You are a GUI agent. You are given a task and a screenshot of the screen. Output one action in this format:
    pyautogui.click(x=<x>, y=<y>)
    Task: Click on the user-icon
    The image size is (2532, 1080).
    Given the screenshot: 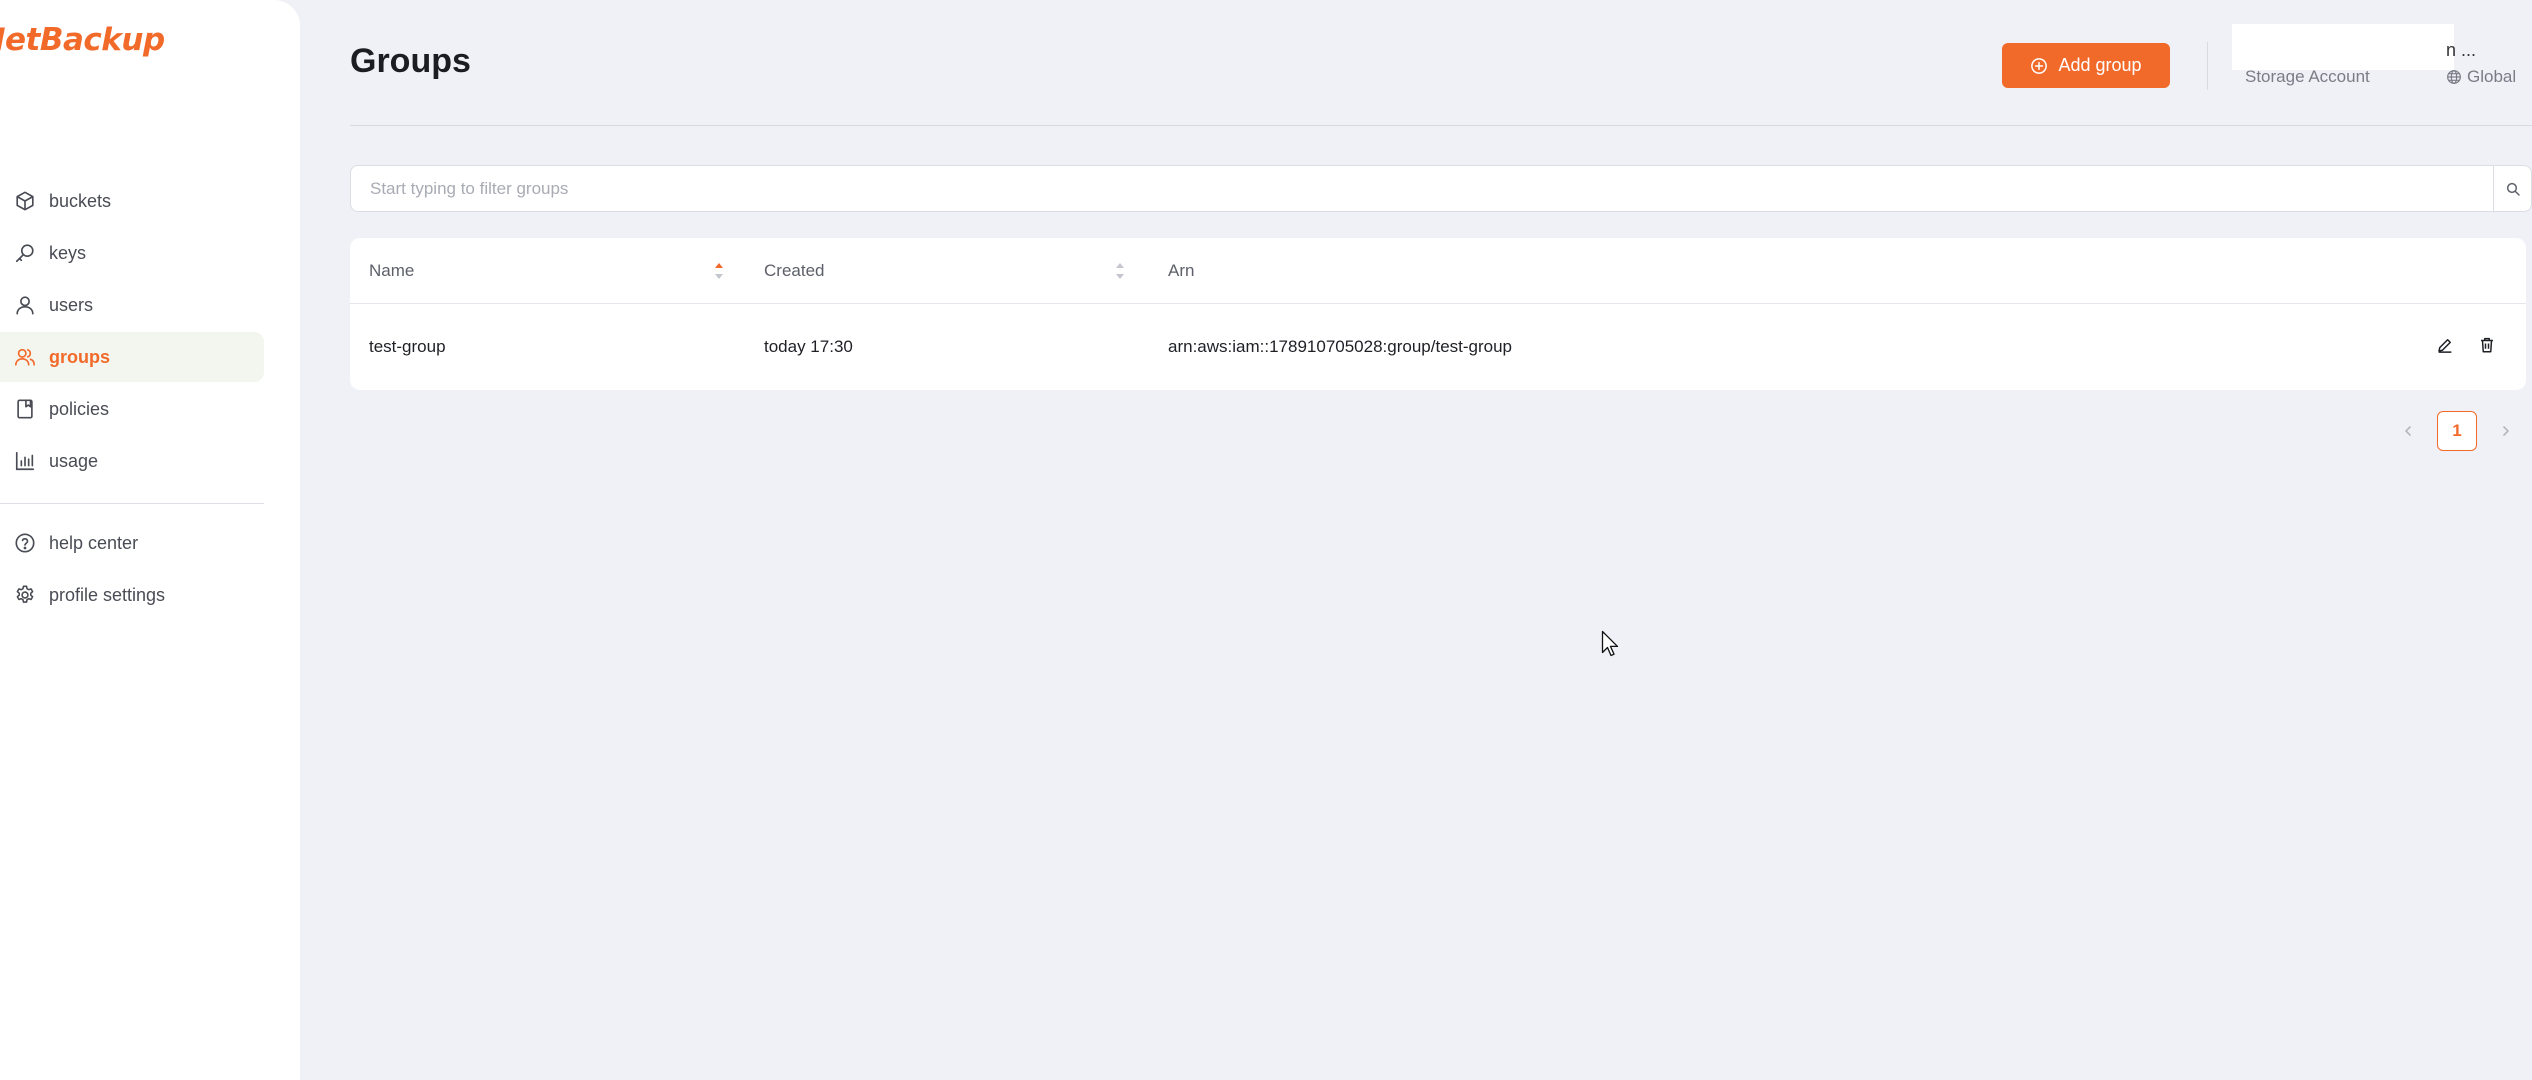 What is the action you would take?
    pyautogui.click(x=25, y=305)
    